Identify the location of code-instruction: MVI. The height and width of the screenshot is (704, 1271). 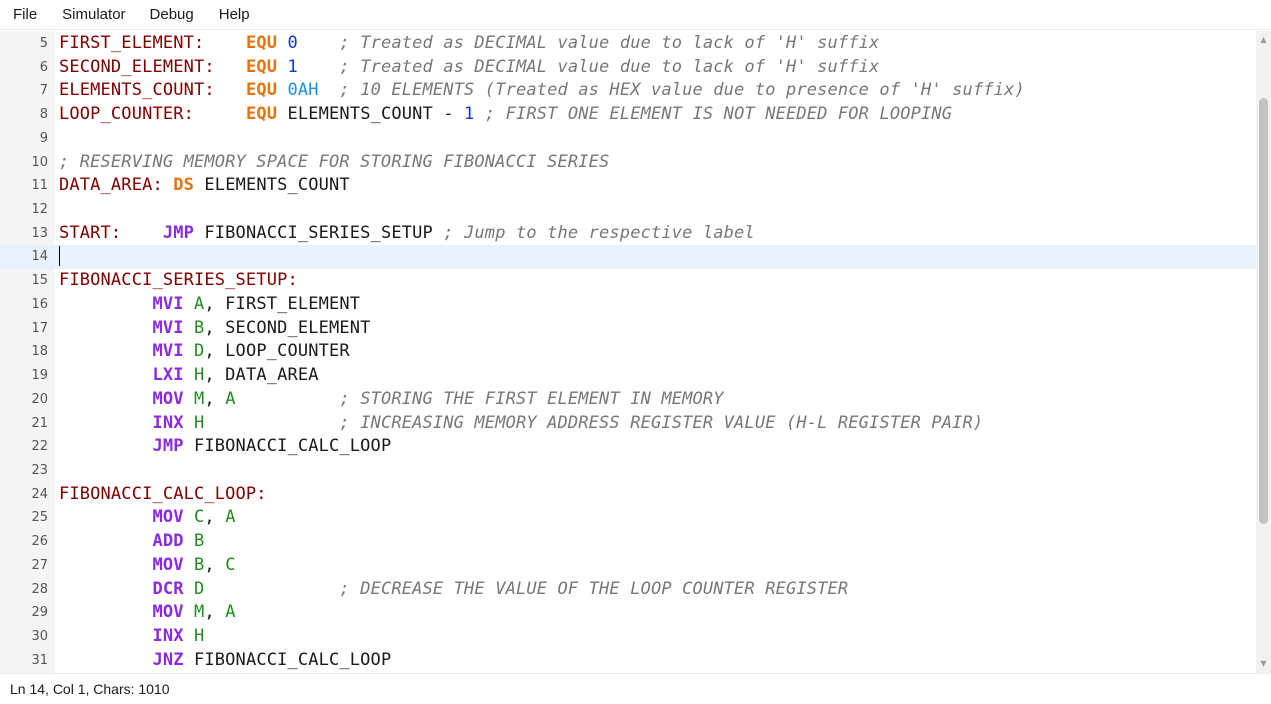
(168, 327).